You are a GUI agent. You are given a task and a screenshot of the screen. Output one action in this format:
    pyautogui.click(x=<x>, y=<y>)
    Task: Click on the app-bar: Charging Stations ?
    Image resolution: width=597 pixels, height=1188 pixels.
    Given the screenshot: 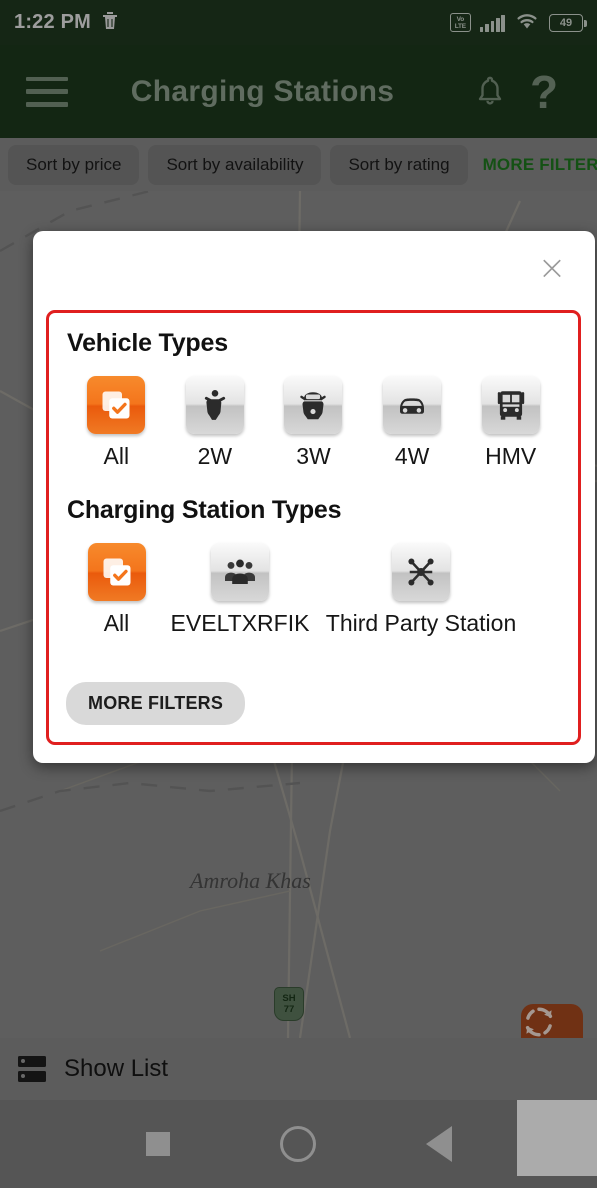 What is the action you would take?
    pyautogui.click(x=298, y=91)
    